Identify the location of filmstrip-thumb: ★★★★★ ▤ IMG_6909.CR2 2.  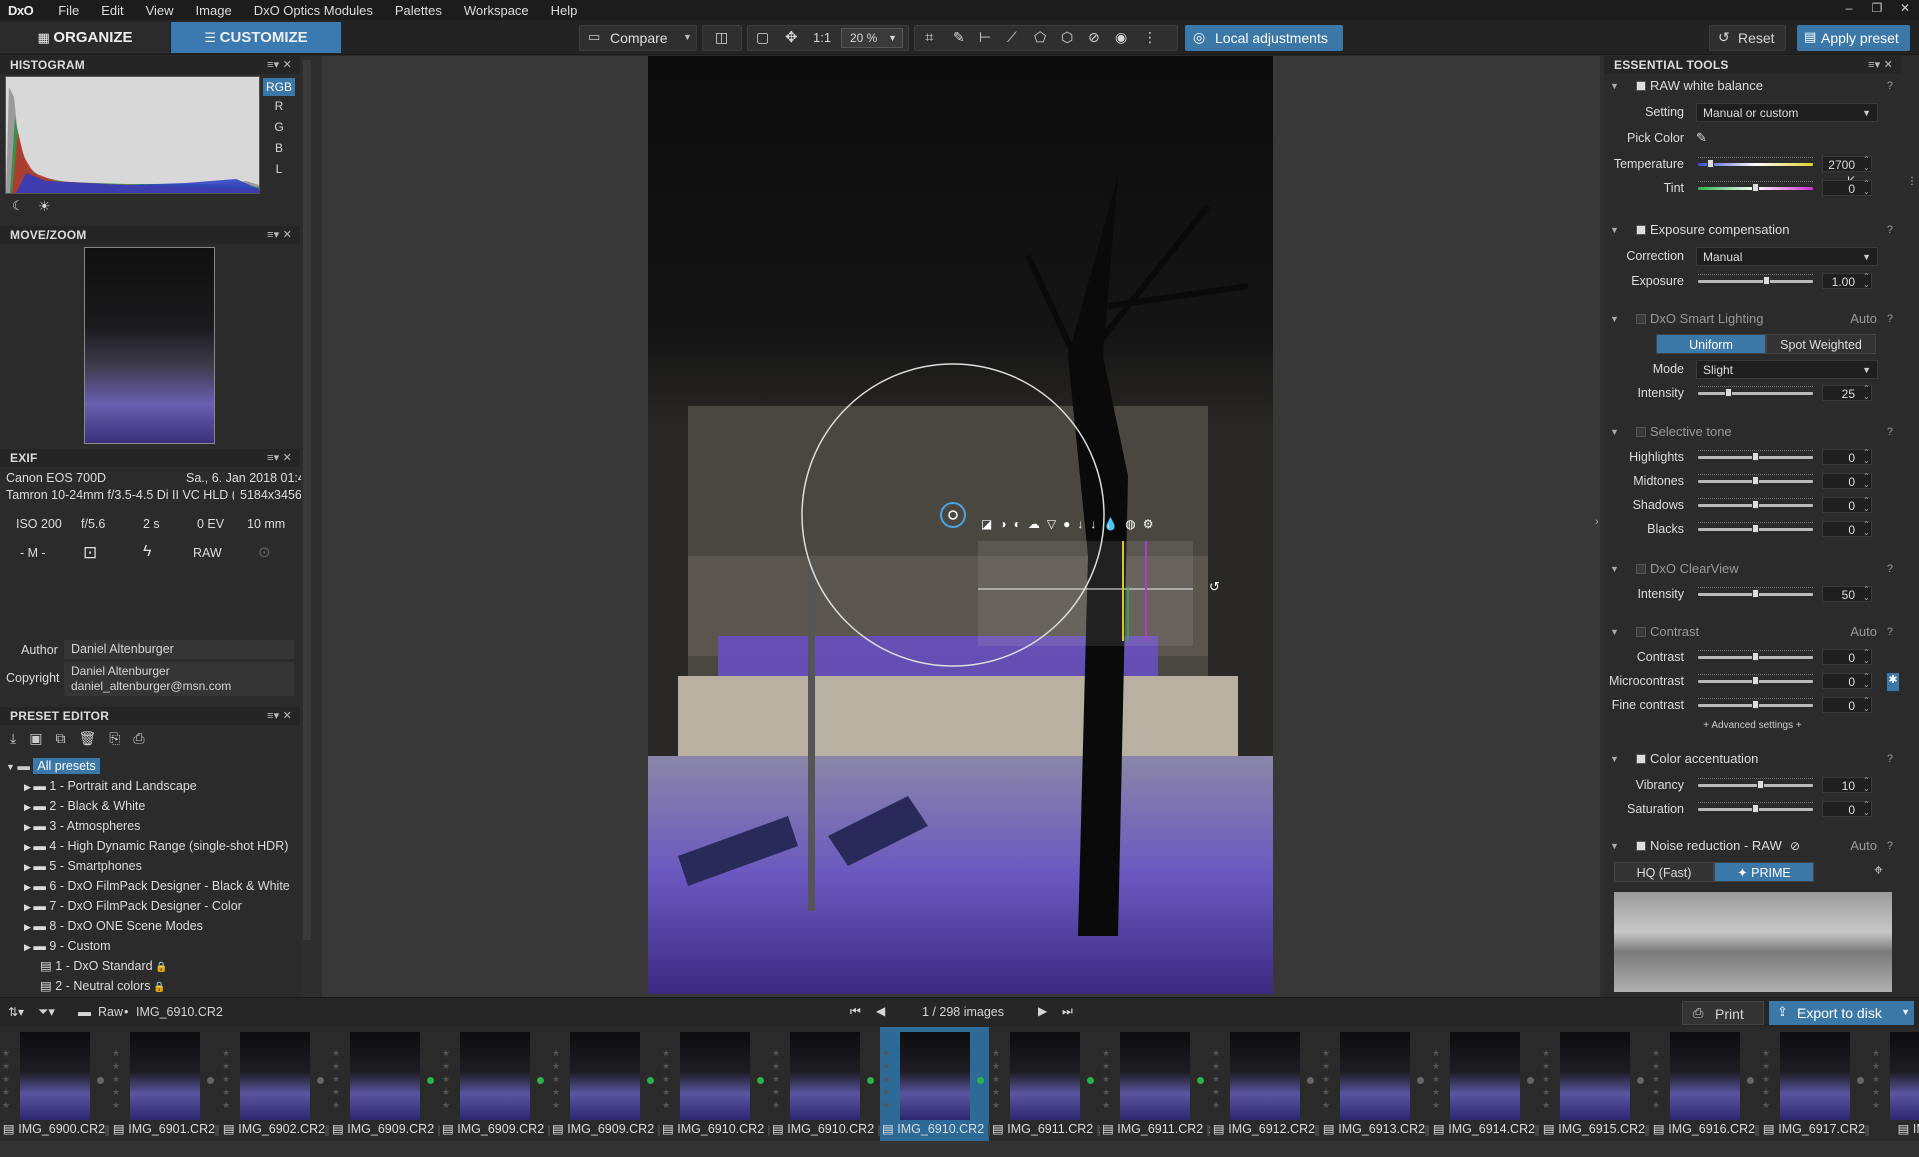
(495, 1087).